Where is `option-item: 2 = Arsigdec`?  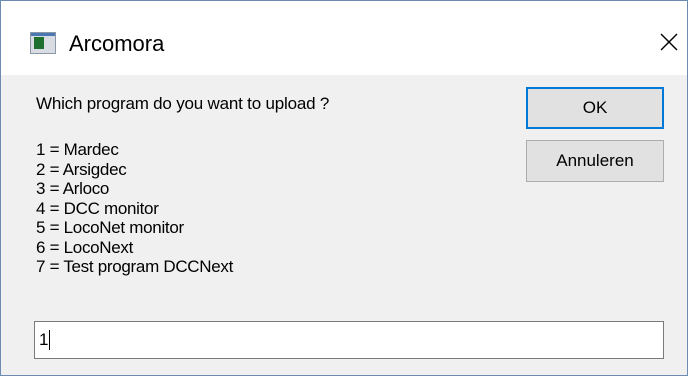
option-item: 2 = Arsigdec is located at coordinates (81, 169).